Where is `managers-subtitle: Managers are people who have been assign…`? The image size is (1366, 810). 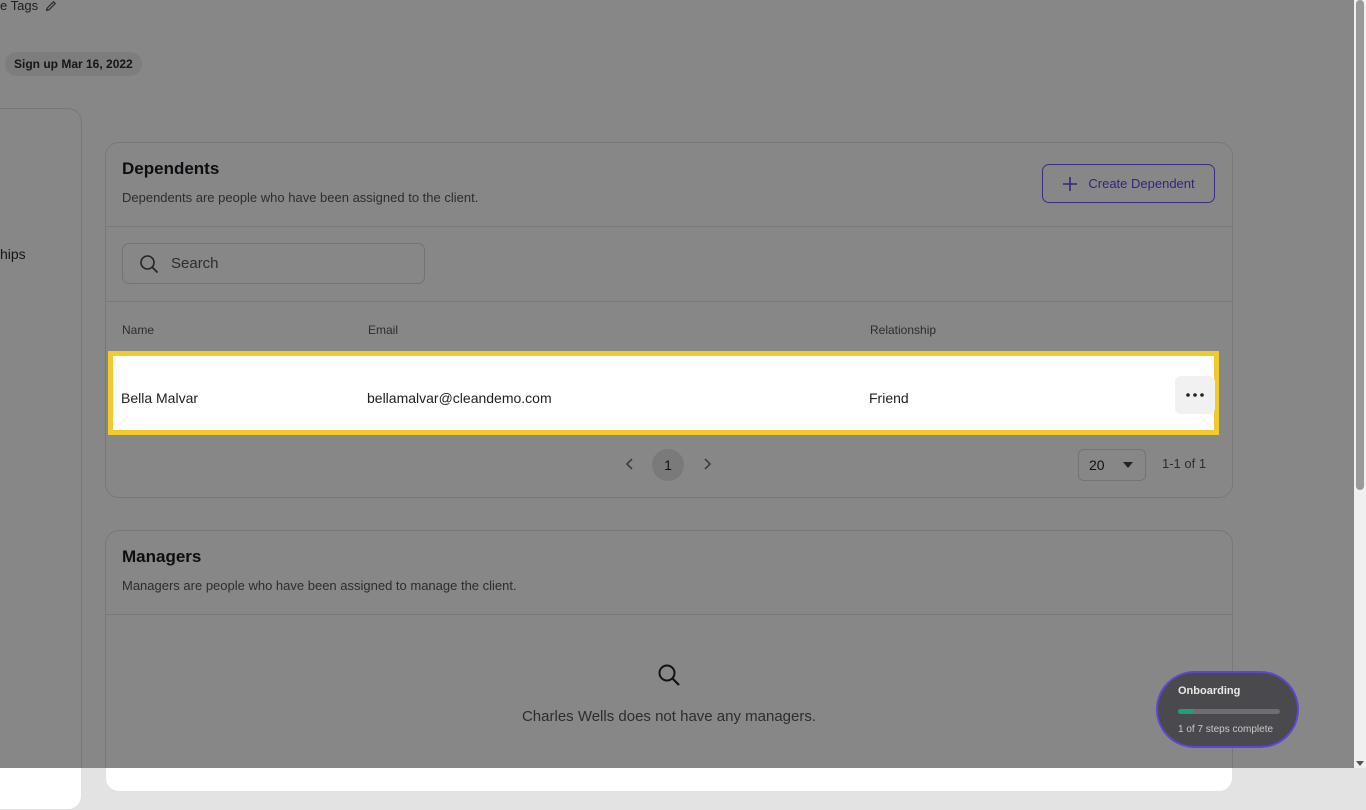 managers-subtitle: Managers are people who have been assign… is located at coordinates (319, 585).